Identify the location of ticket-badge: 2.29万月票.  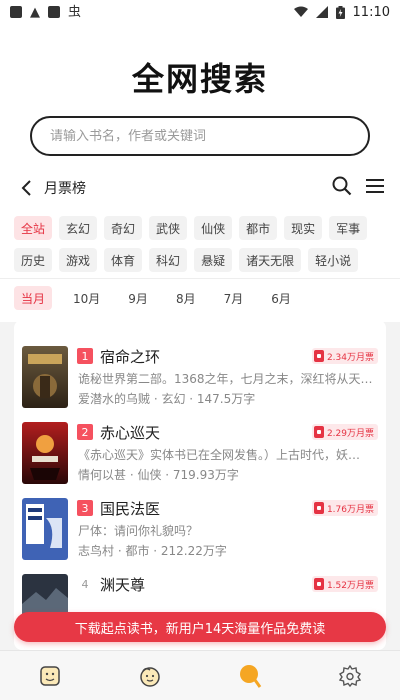
(344, 432).